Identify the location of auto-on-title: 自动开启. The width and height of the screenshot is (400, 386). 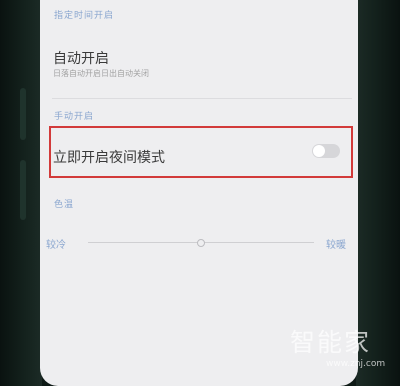
(81, 59).